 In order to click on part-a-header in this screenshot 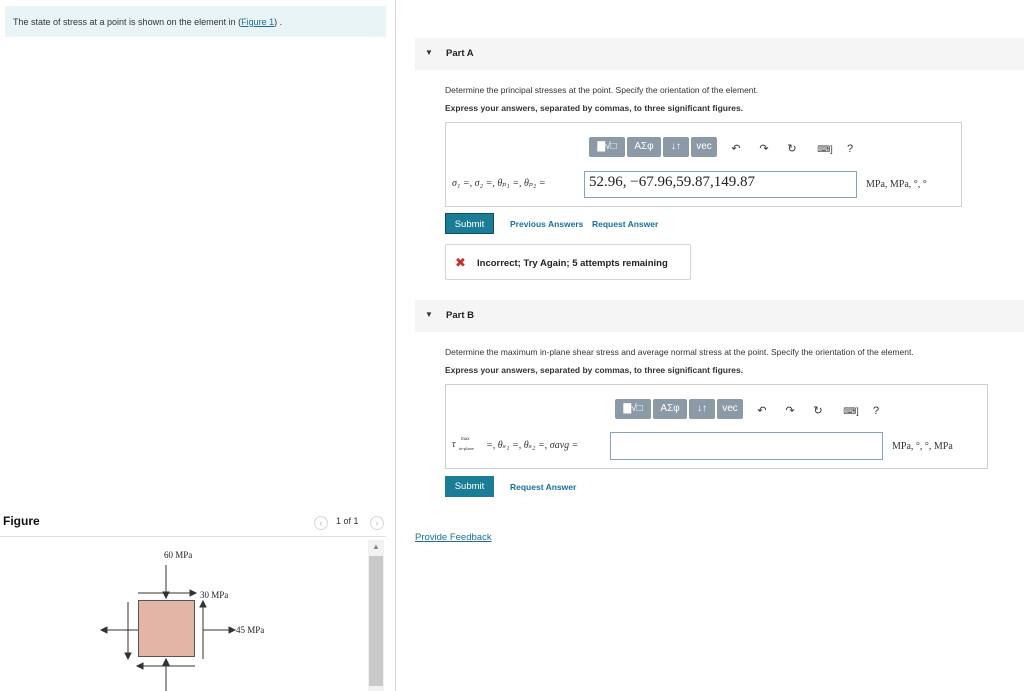, I will do `click(719, 54)`.